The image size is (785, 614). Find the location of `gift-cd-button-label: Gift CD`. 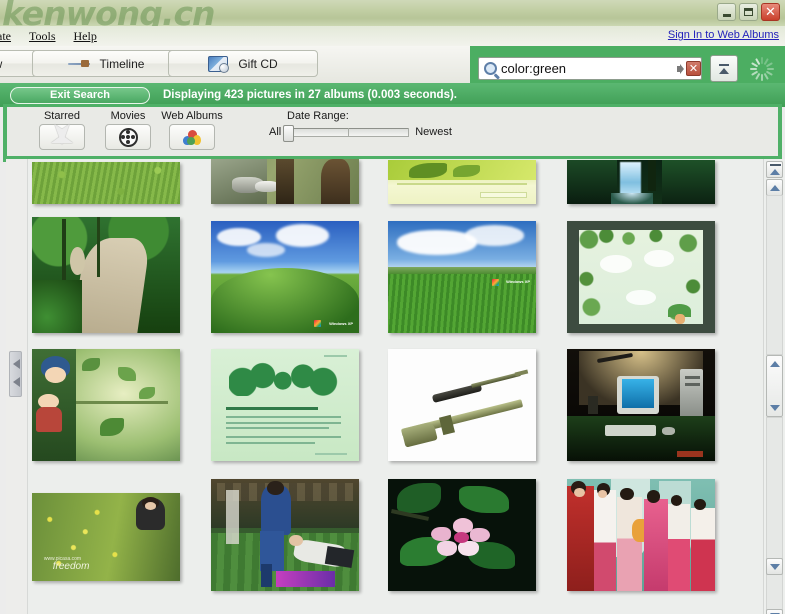

gift-cd-button-label: Gift CD is located at coordinates (258, 63).